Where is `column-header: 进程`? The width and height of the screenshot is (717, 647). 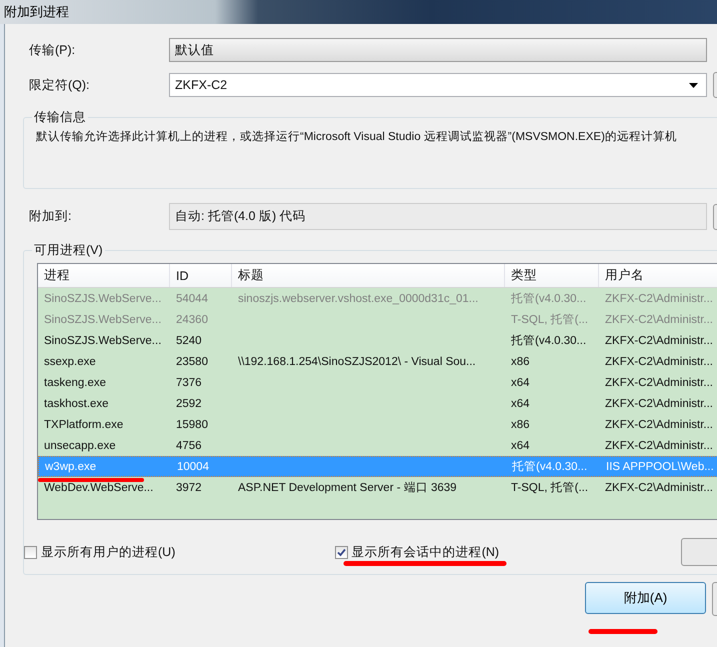 column-header: 进程 is located at coordinates (104, 275).